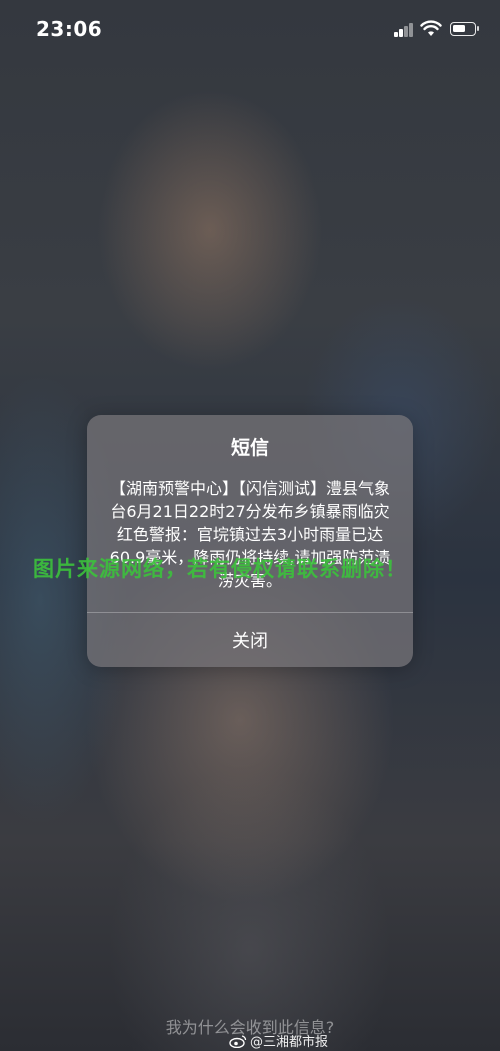 This screenshot has width=500, height=1051. I want to click on wifi-icon, so click(431, 28).